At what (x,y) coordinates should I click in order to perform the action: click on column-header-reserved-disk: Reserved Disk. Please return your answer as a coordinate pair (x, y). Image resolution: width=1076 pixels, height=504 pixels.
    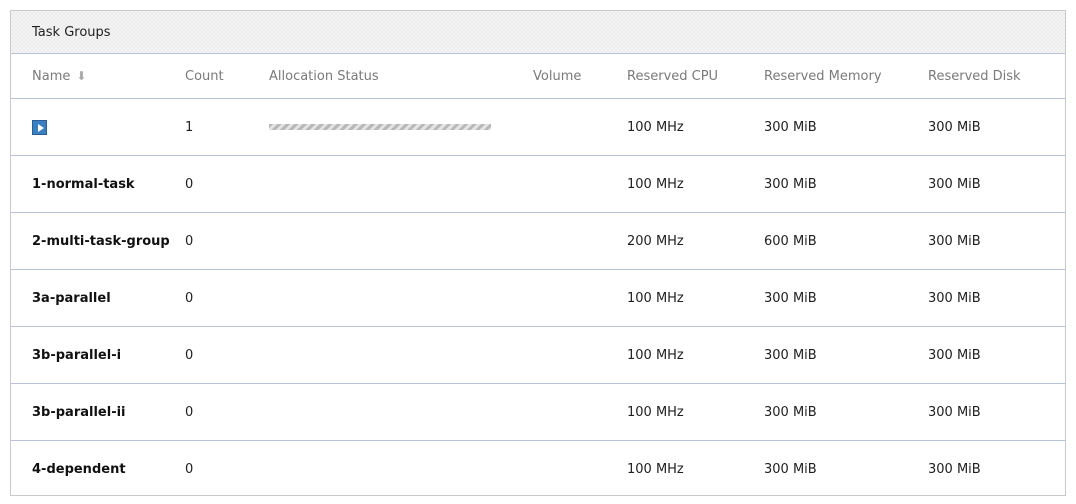
    Looking at the image, I should click on (996, 76).